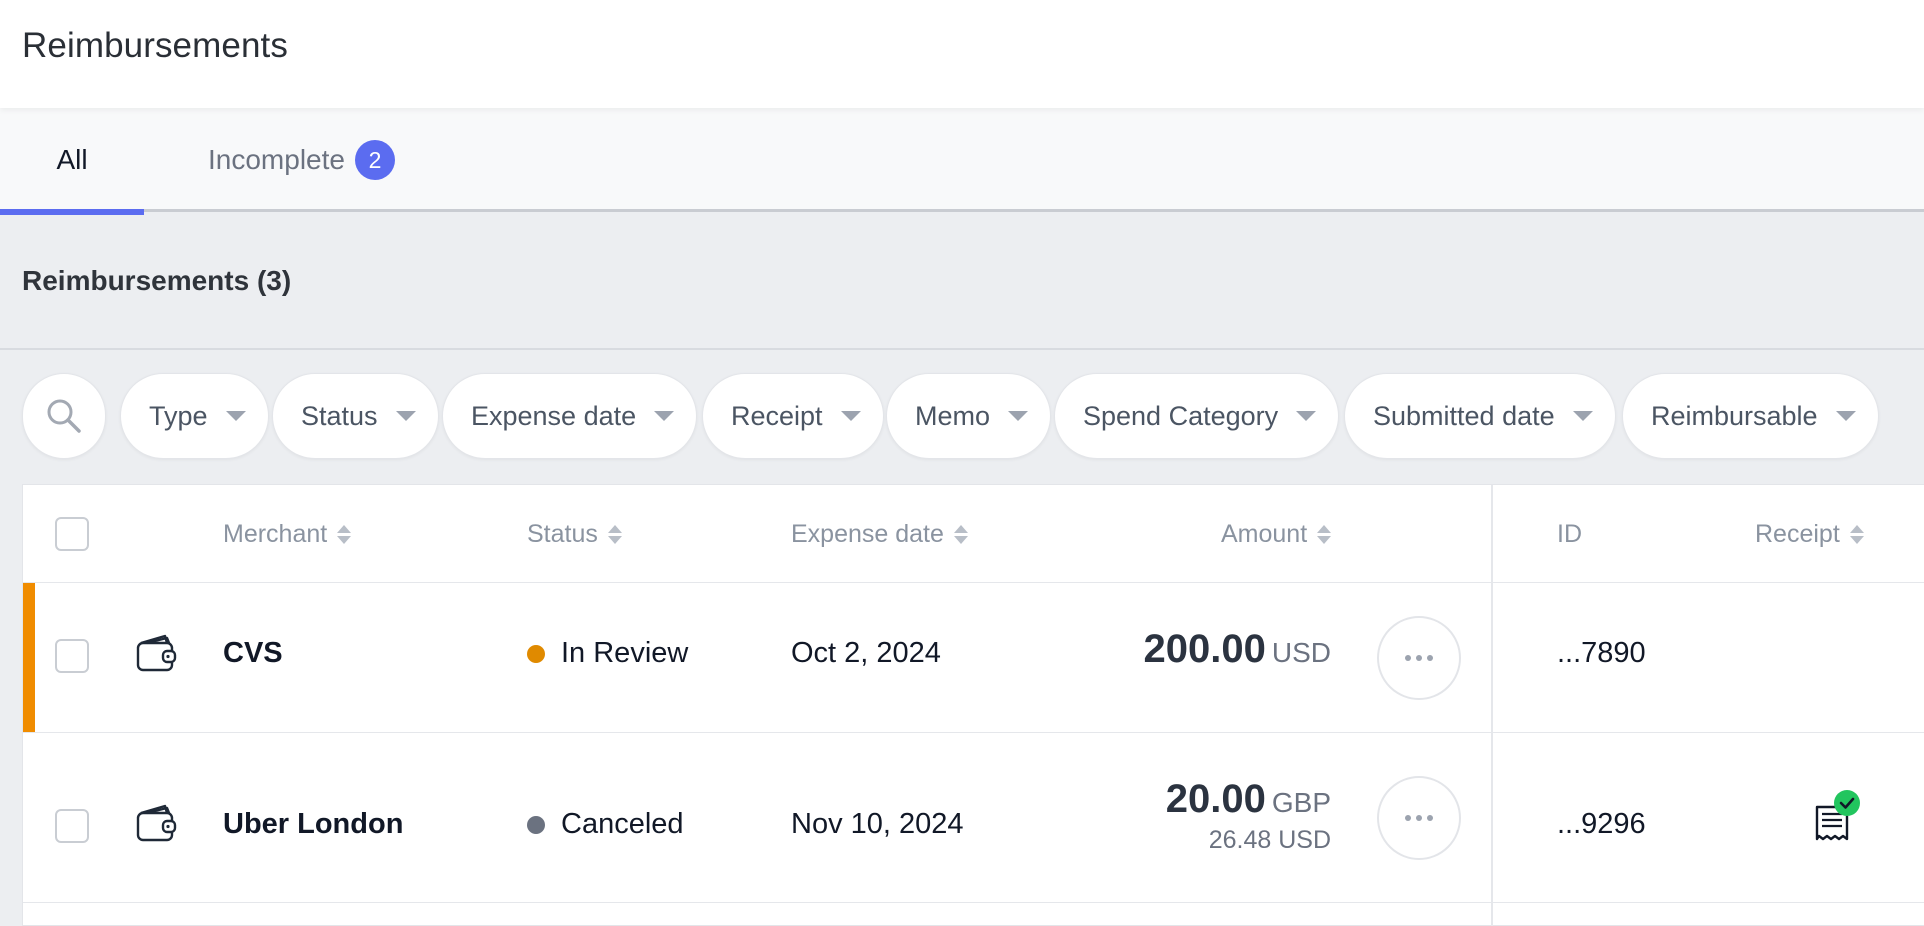 This screenshot has width=1924, height=926. I want to click on filter-submitted-date: Submitted date, so click(1480, 416).